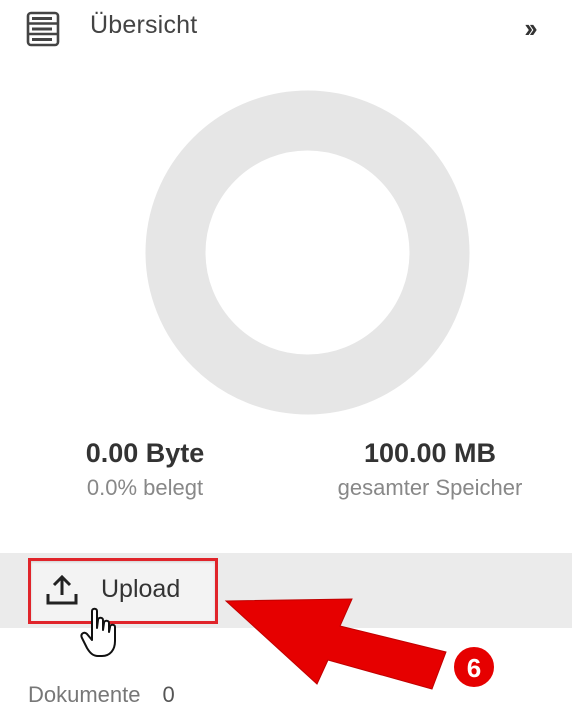  What do you see at coordinates (430, 470) in the screenshot?
I see `total-storage-stat: 100.00 MB gesamter Speicher` at bounding box center [430, 470].